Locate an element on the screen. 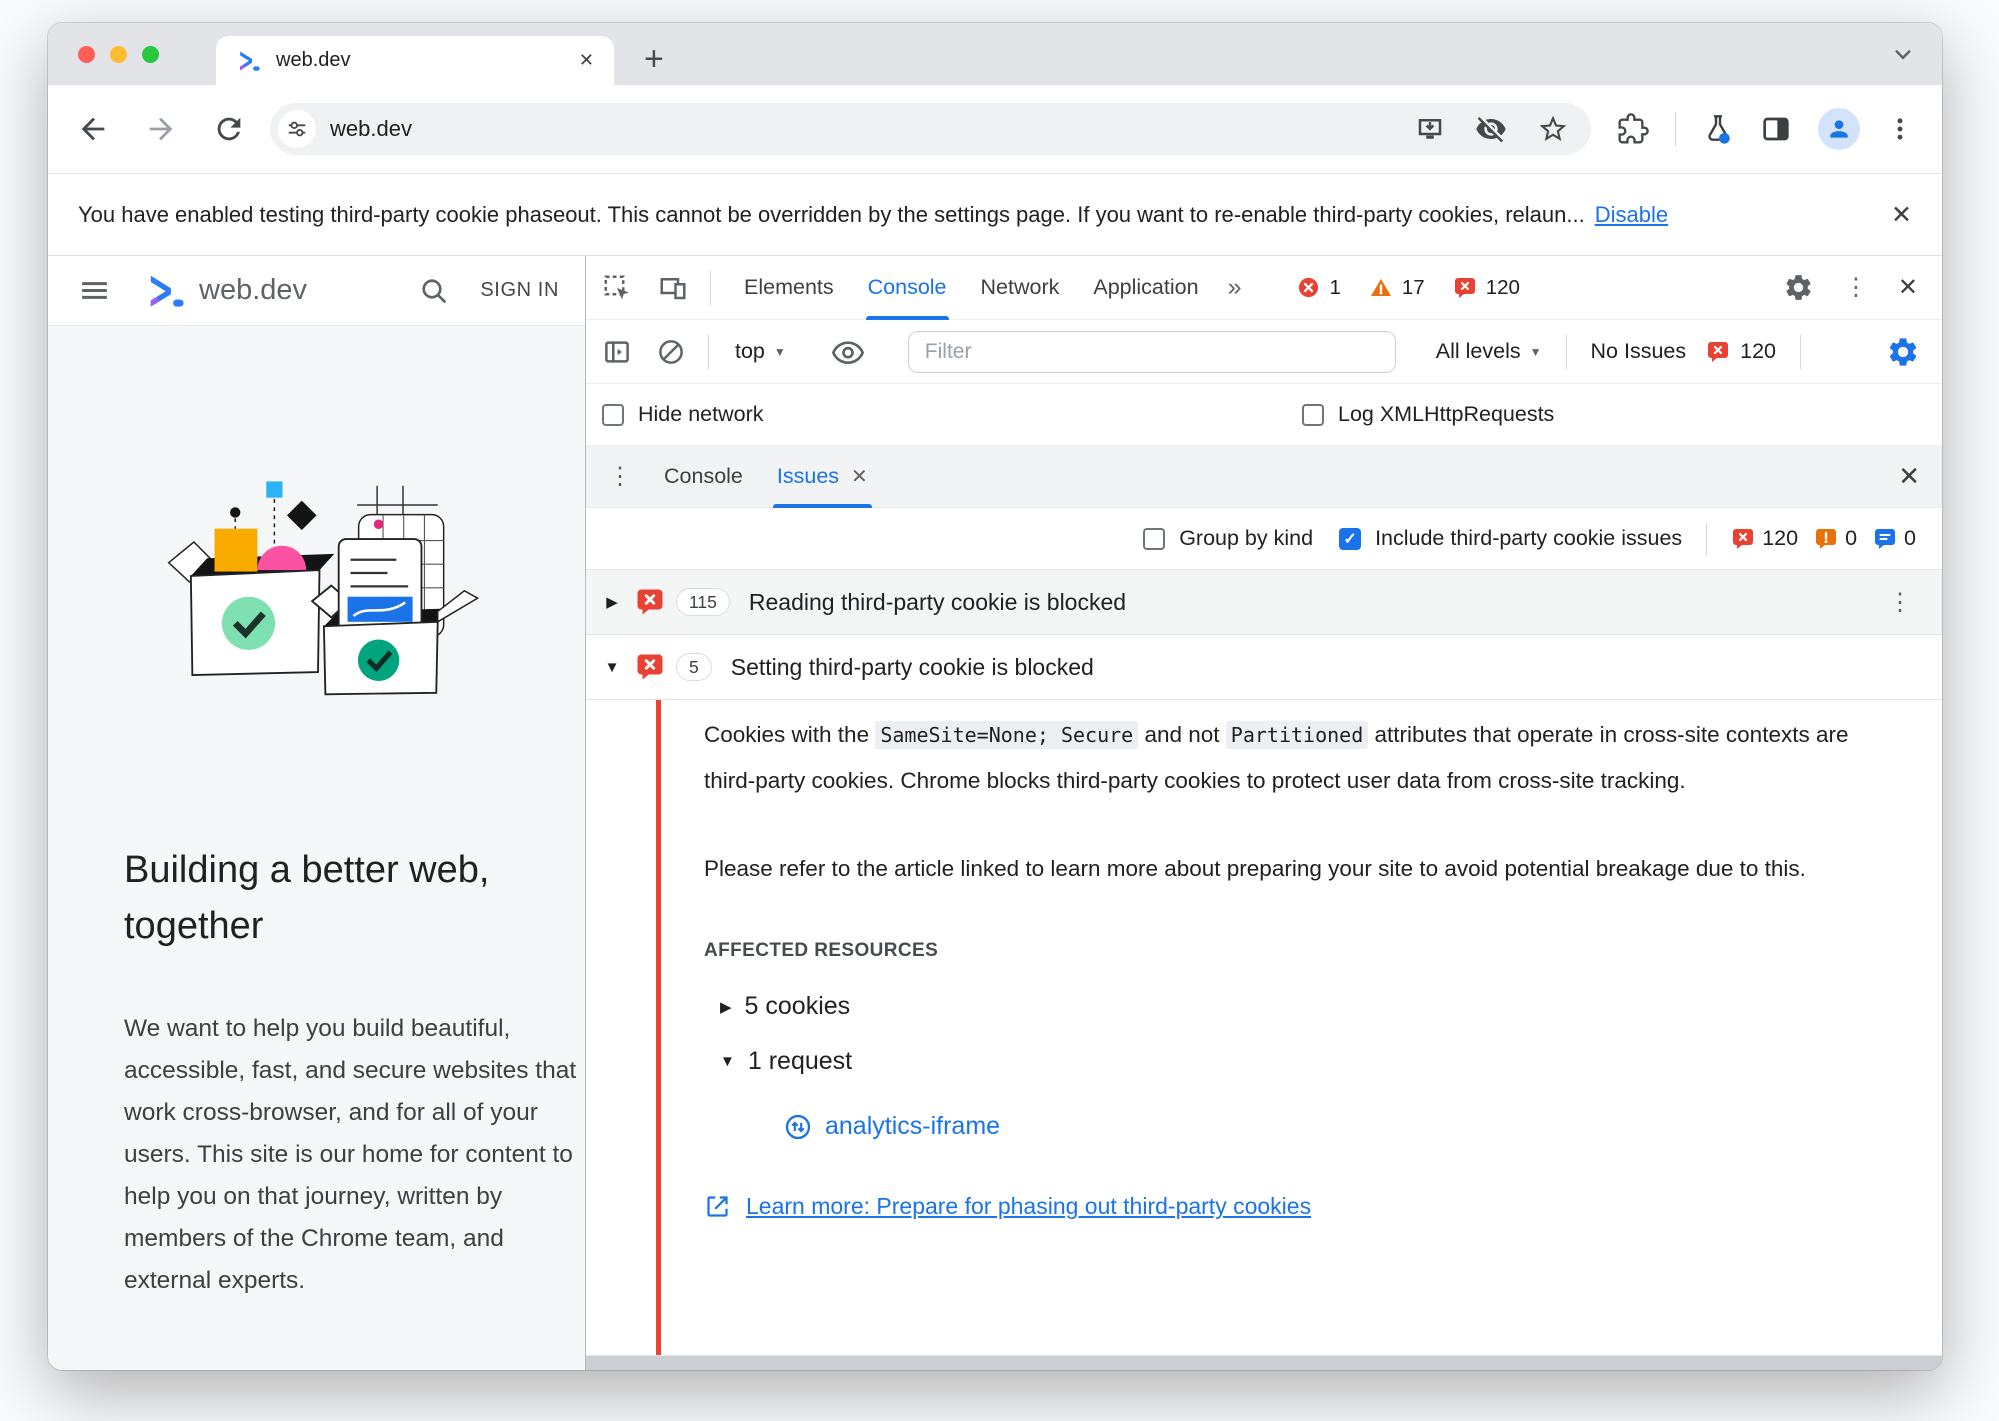 The height and width of the screenshot is (1421, 1999). issues-badge-count: 120 is located at coordinates (1758, 351).